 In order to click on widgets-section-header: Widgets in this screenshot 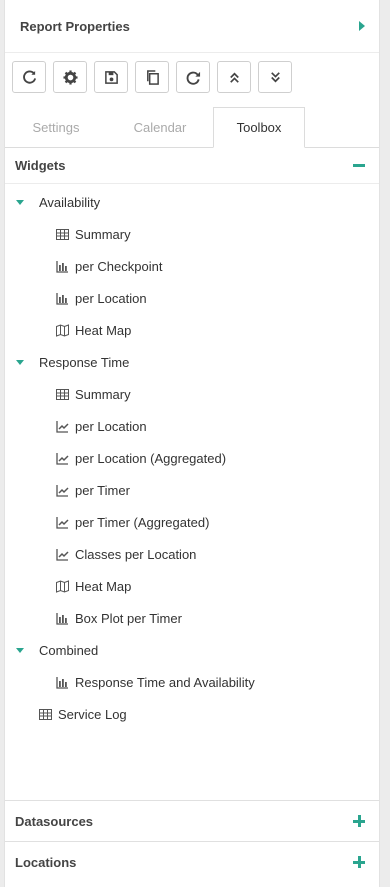, I will do `click(192, 166)`.